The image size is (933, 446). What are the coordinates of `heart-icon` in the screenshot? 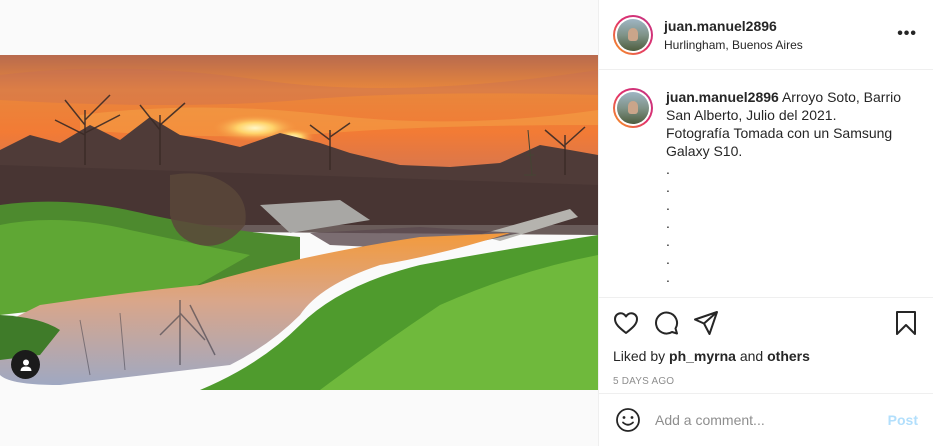 It's located at (626, 323).